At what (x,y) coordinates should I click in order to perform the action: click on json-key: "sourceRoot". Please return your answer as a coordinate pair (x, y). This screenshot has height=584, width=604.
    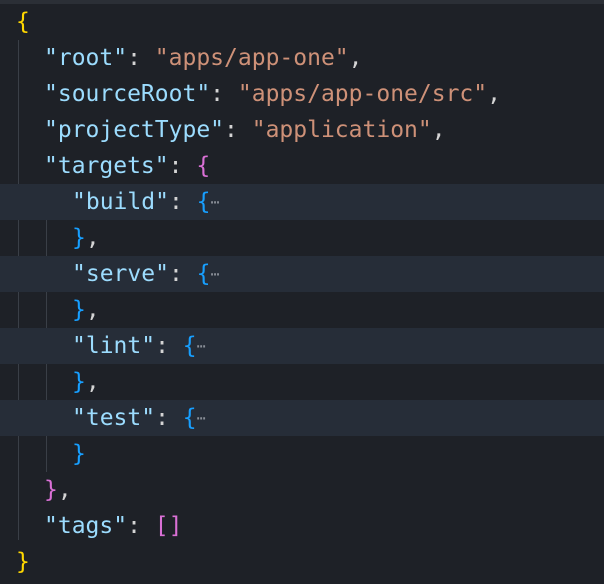
    Looking at the image, I should click on (127, 94).